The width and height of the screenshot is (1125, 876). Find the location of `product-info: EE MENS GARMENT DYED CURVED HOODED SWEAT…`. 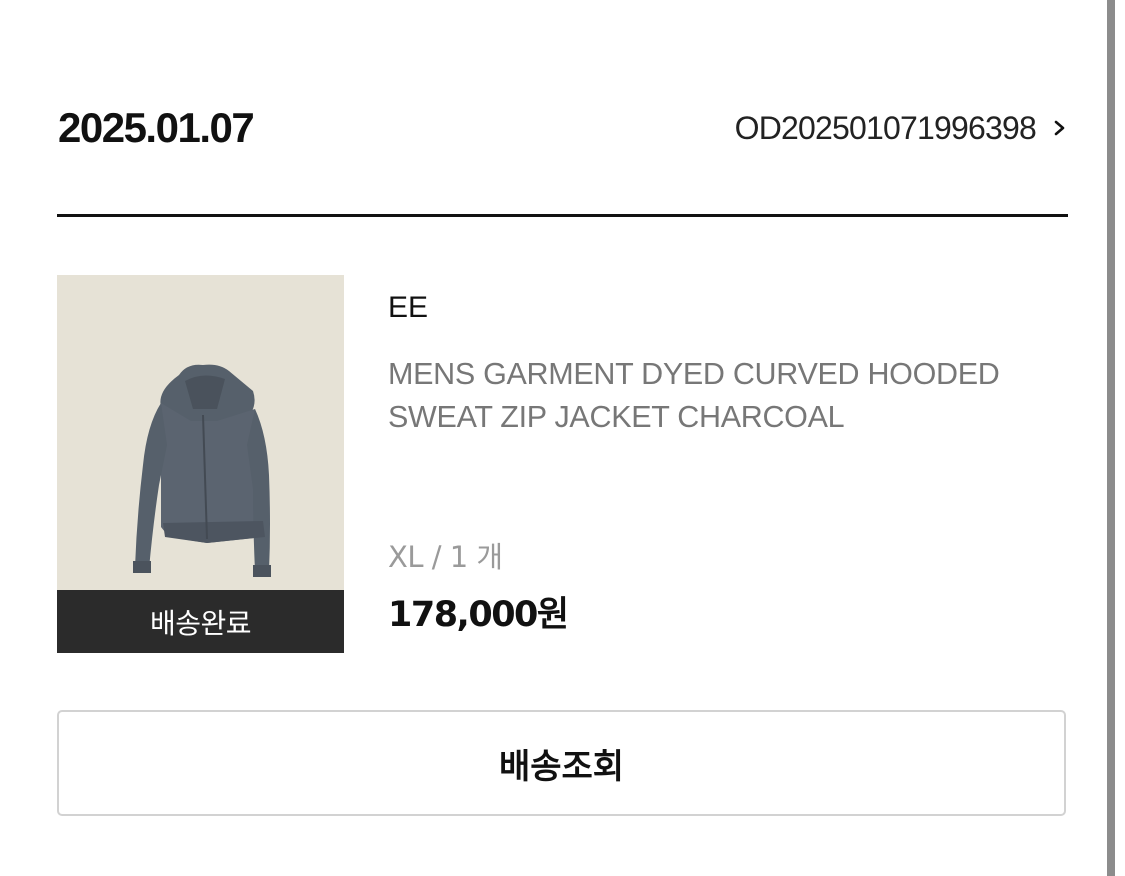

product-info: EE MENS GARMENT DYED CURVED HOODED SWEAT… is located at coordinates (728, 363).